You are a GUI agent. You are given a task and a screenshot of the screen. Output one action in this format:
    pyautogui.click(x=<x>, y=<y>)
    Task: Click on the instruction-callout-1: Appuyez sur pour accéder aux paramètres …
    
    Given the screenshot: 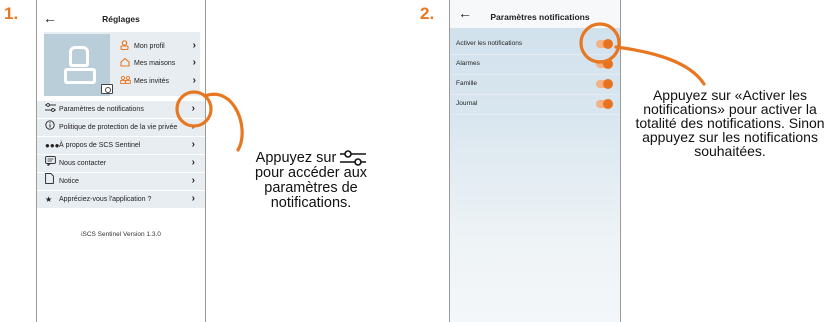 What is the action you would take?
    pyautogui.click(x=311, y=180)
    